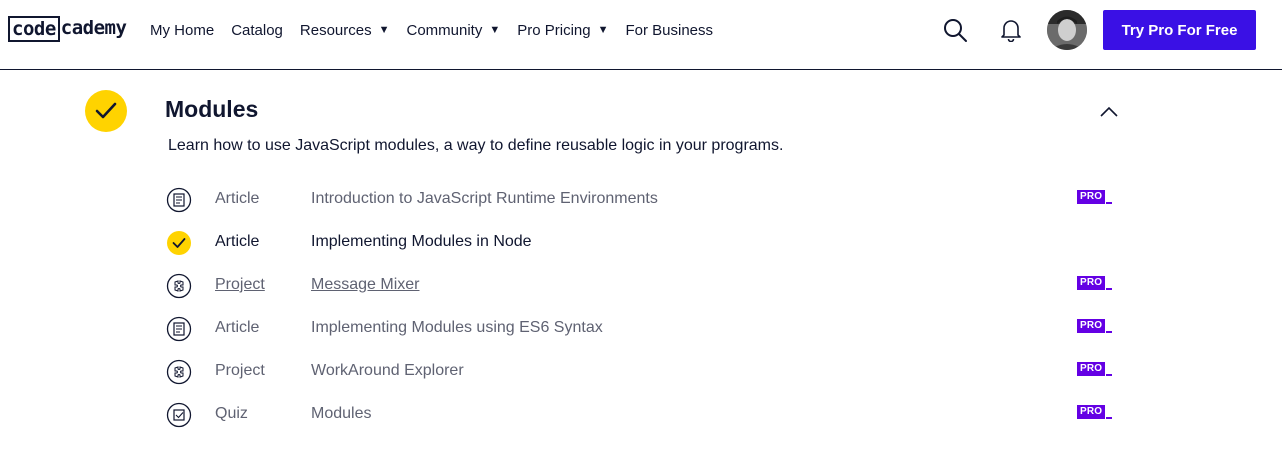 Image resolution: width=1282 pixels, height=460 pixels. I want to click on nav-pro-pricing: Pro Pricing ▼, so click(562, 30).